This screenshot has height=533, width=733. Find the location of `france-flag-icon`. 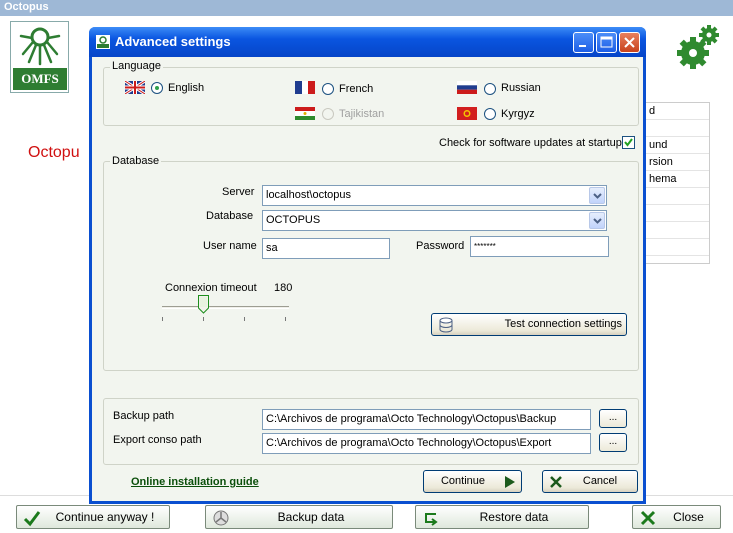

france-flag-icon is located at coordinates (305, 87).